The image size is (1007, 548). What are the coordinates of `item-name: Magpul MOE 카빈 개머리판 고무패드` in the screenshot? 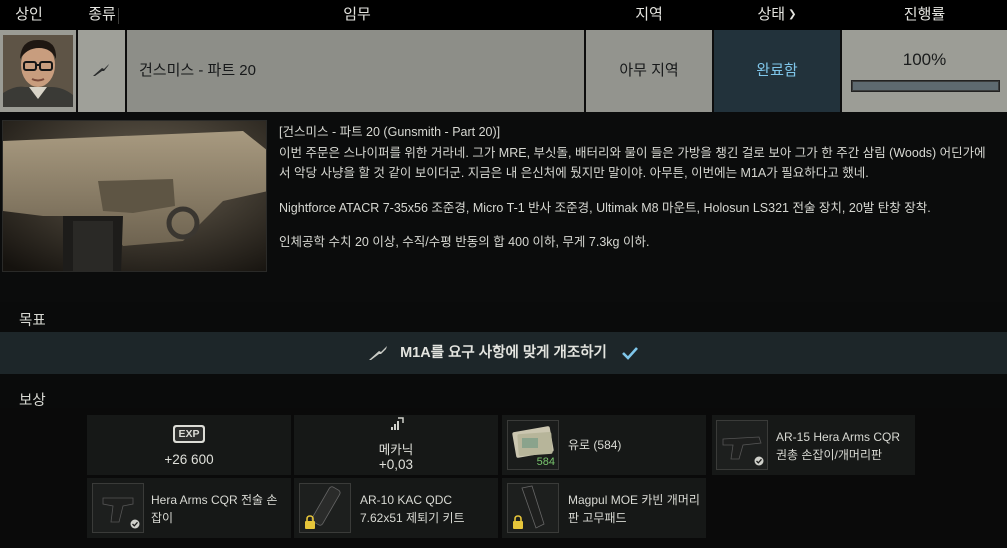 It's located at (634, 509).